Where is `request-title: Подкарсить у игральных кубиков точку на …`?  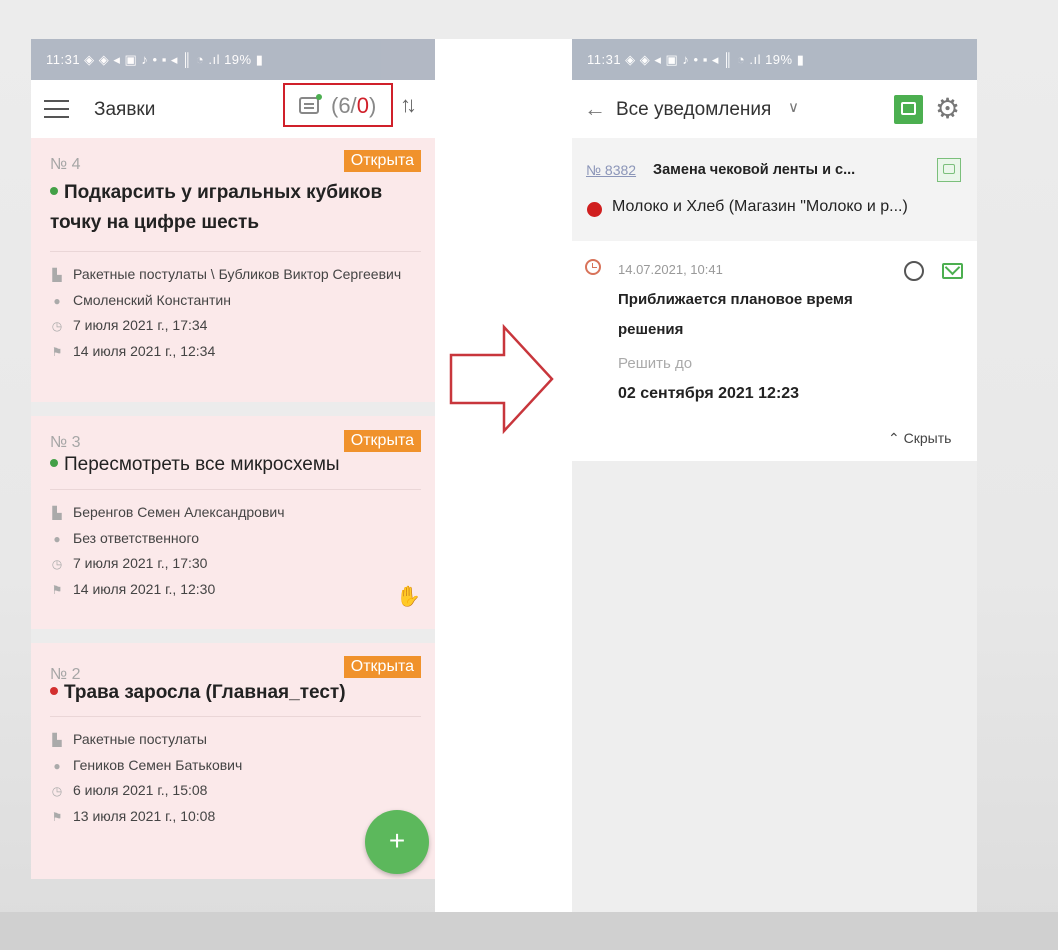 request-title: Подкарсить у игральных кубиков точку на … is located at coordinates (216, 207).